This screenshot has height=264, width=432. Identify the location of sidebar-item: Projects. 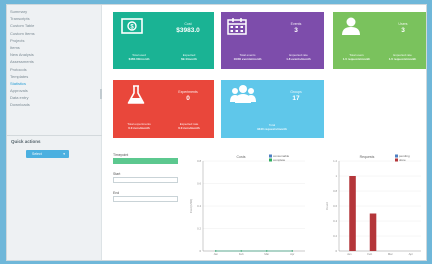
(55, 40).